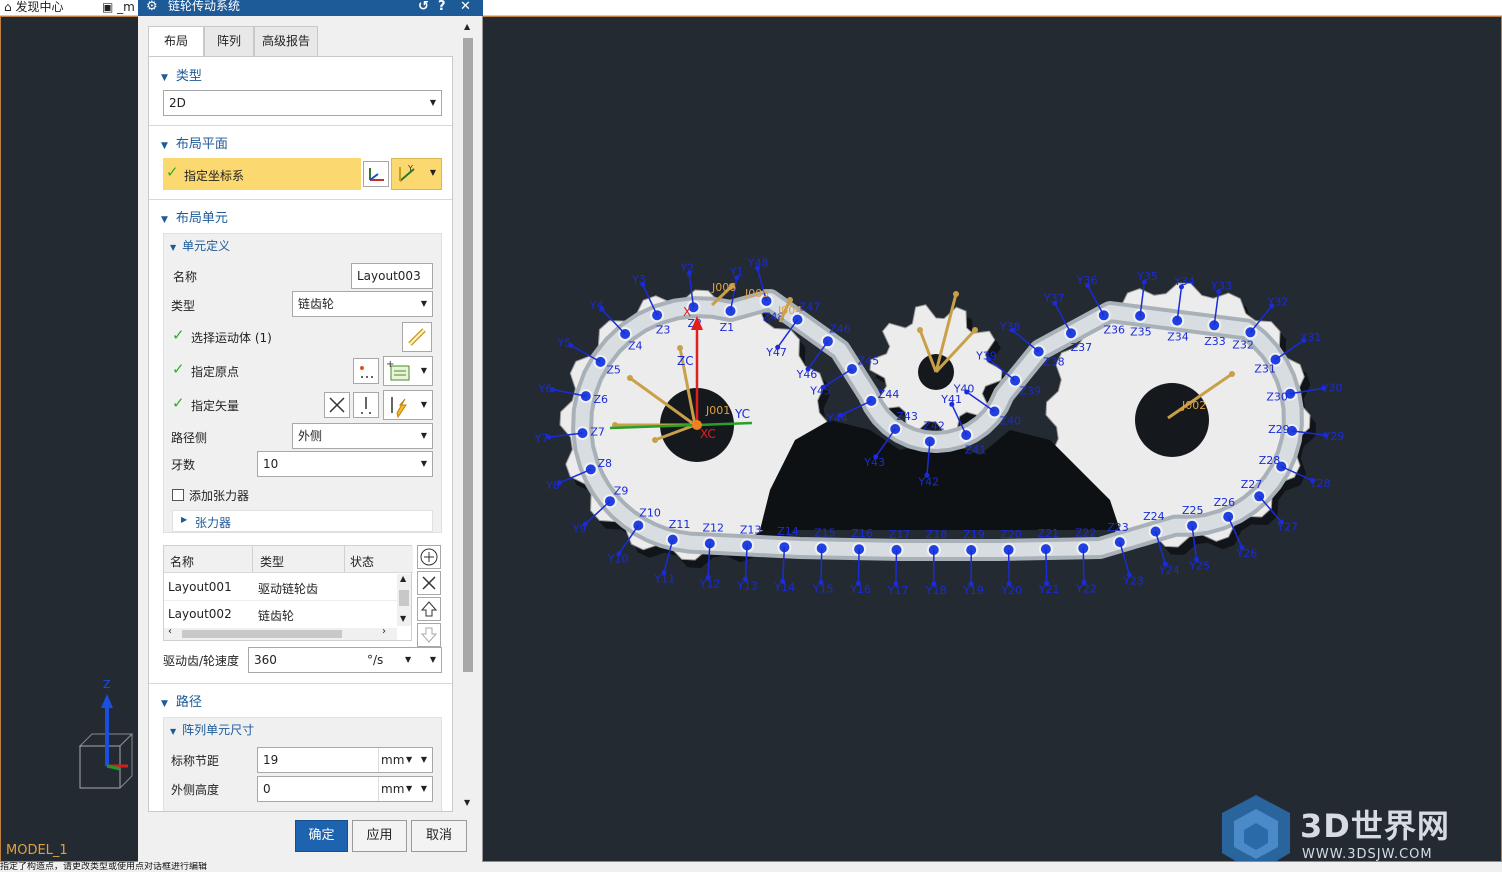  What do you see at coordinates (1278, 301) in the screenshot?
I see `y-label: Y32` at bounding box center [1278, 301].